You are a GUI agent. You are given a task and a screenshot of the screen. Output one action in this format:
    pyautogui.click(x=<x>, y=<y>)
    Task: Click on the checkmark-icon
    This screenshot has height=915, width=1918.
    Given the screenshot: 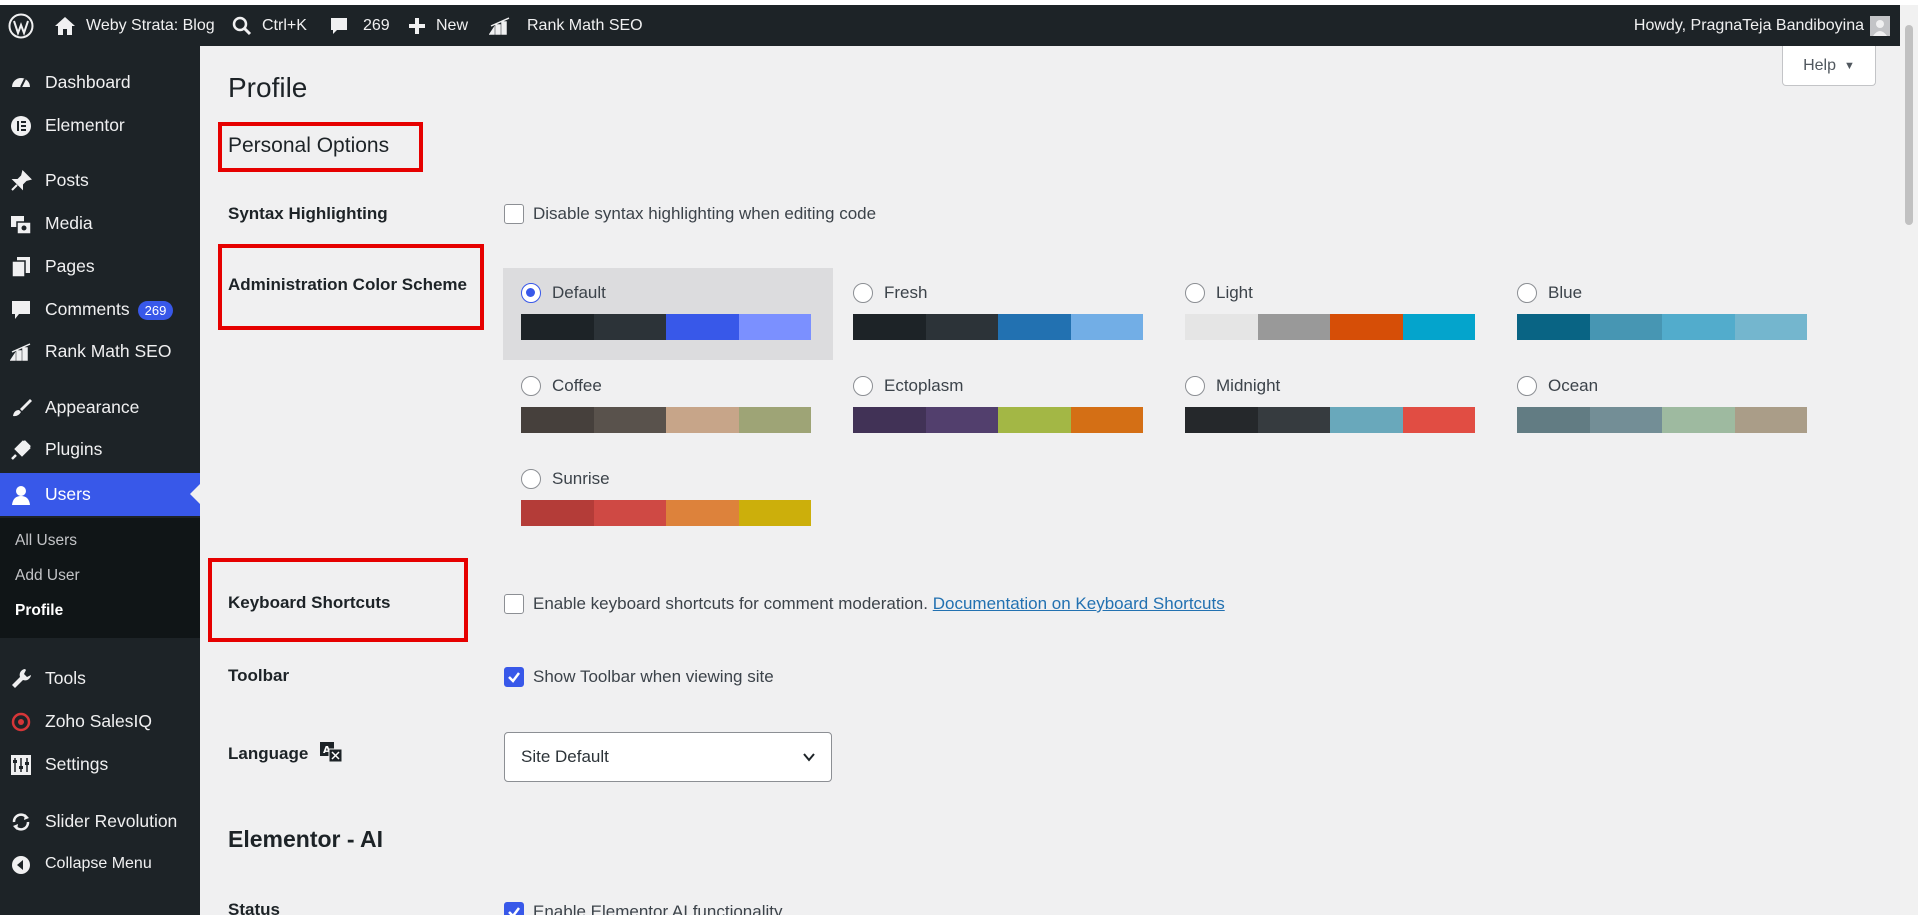 What is the action you would take?
    pyautogui.click(x=514, y=911)
    